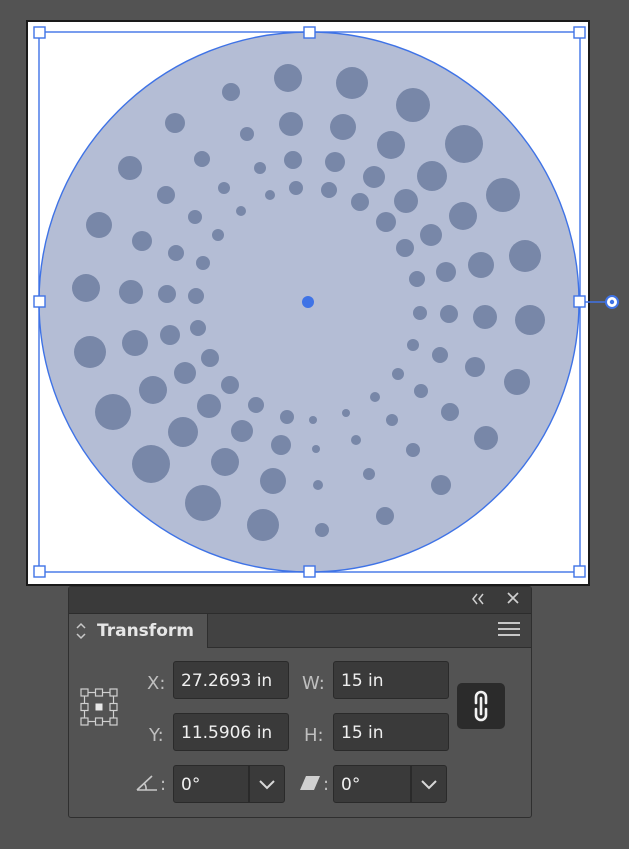 Image resolution: width=629 pixels, height=849 pixels. Describe the element at coordinates (300, 600) in the screenshot. I see `panel-title-bar` at that location.